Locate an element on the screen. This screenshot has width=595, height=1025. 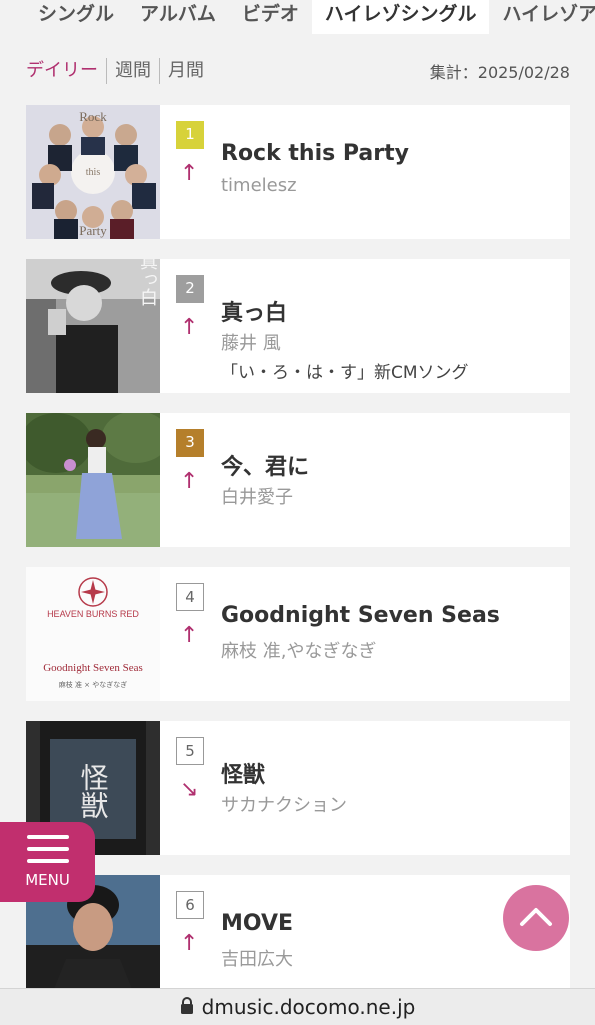
artist-name: サカナクション is located at coordinates (284, 804).